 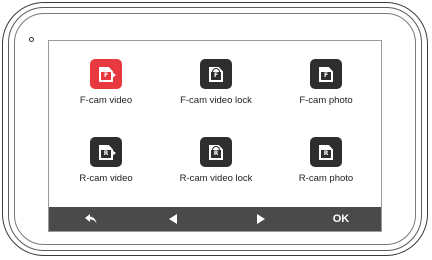 I want to click on menu-item-r-cam-photo: R R-cam photo, so click(x=326, y=160).